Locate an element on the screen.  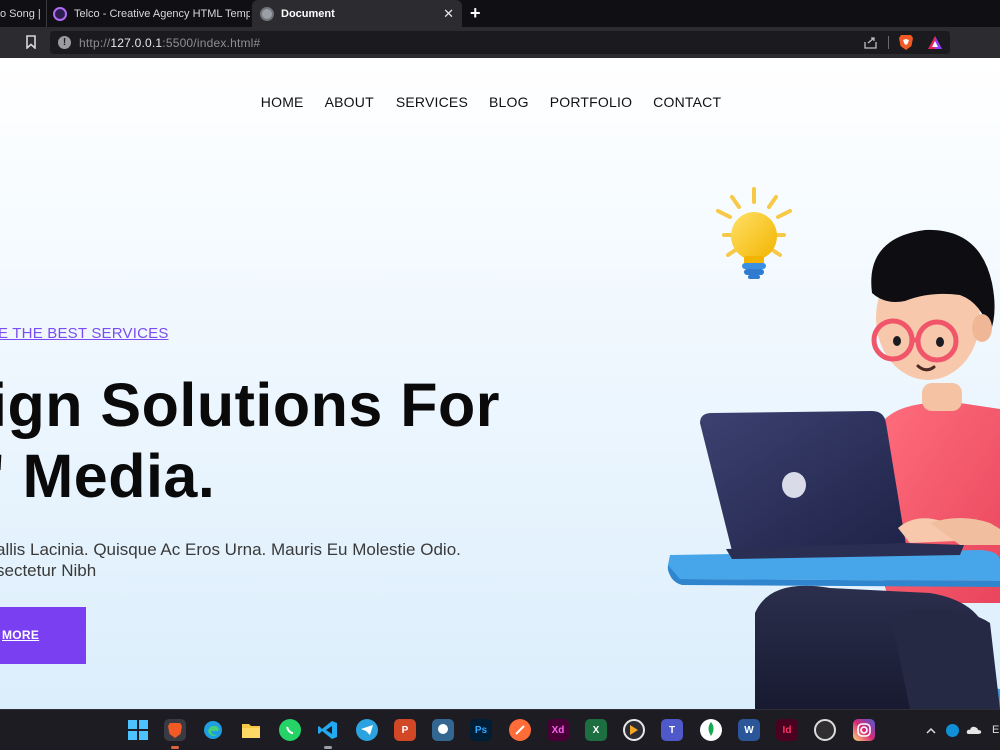
read-more-button: MORE is located at coordinates (43, 635).